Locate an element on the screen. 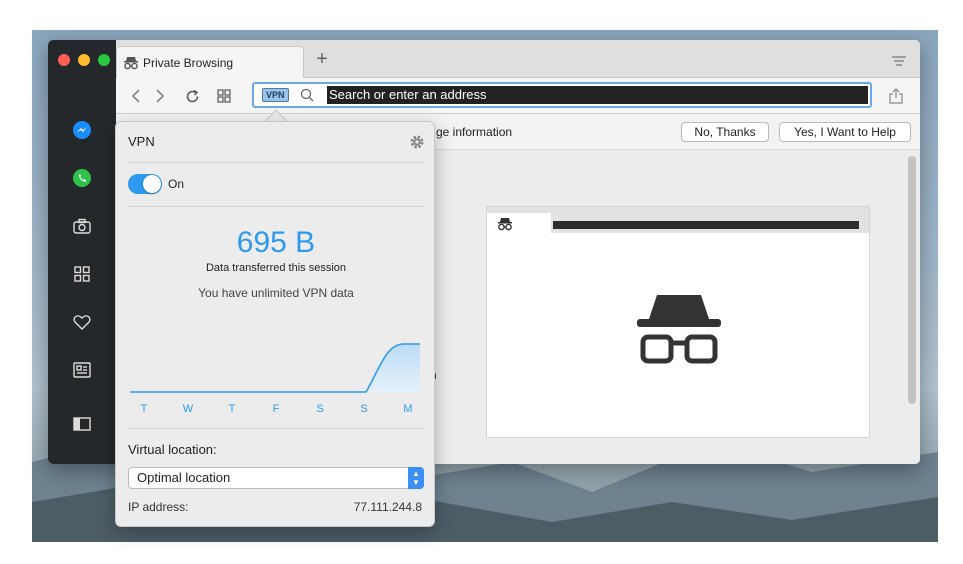 The height and width of the screenshot is (564, 963). back-icon is located at coordinates (136, 96).